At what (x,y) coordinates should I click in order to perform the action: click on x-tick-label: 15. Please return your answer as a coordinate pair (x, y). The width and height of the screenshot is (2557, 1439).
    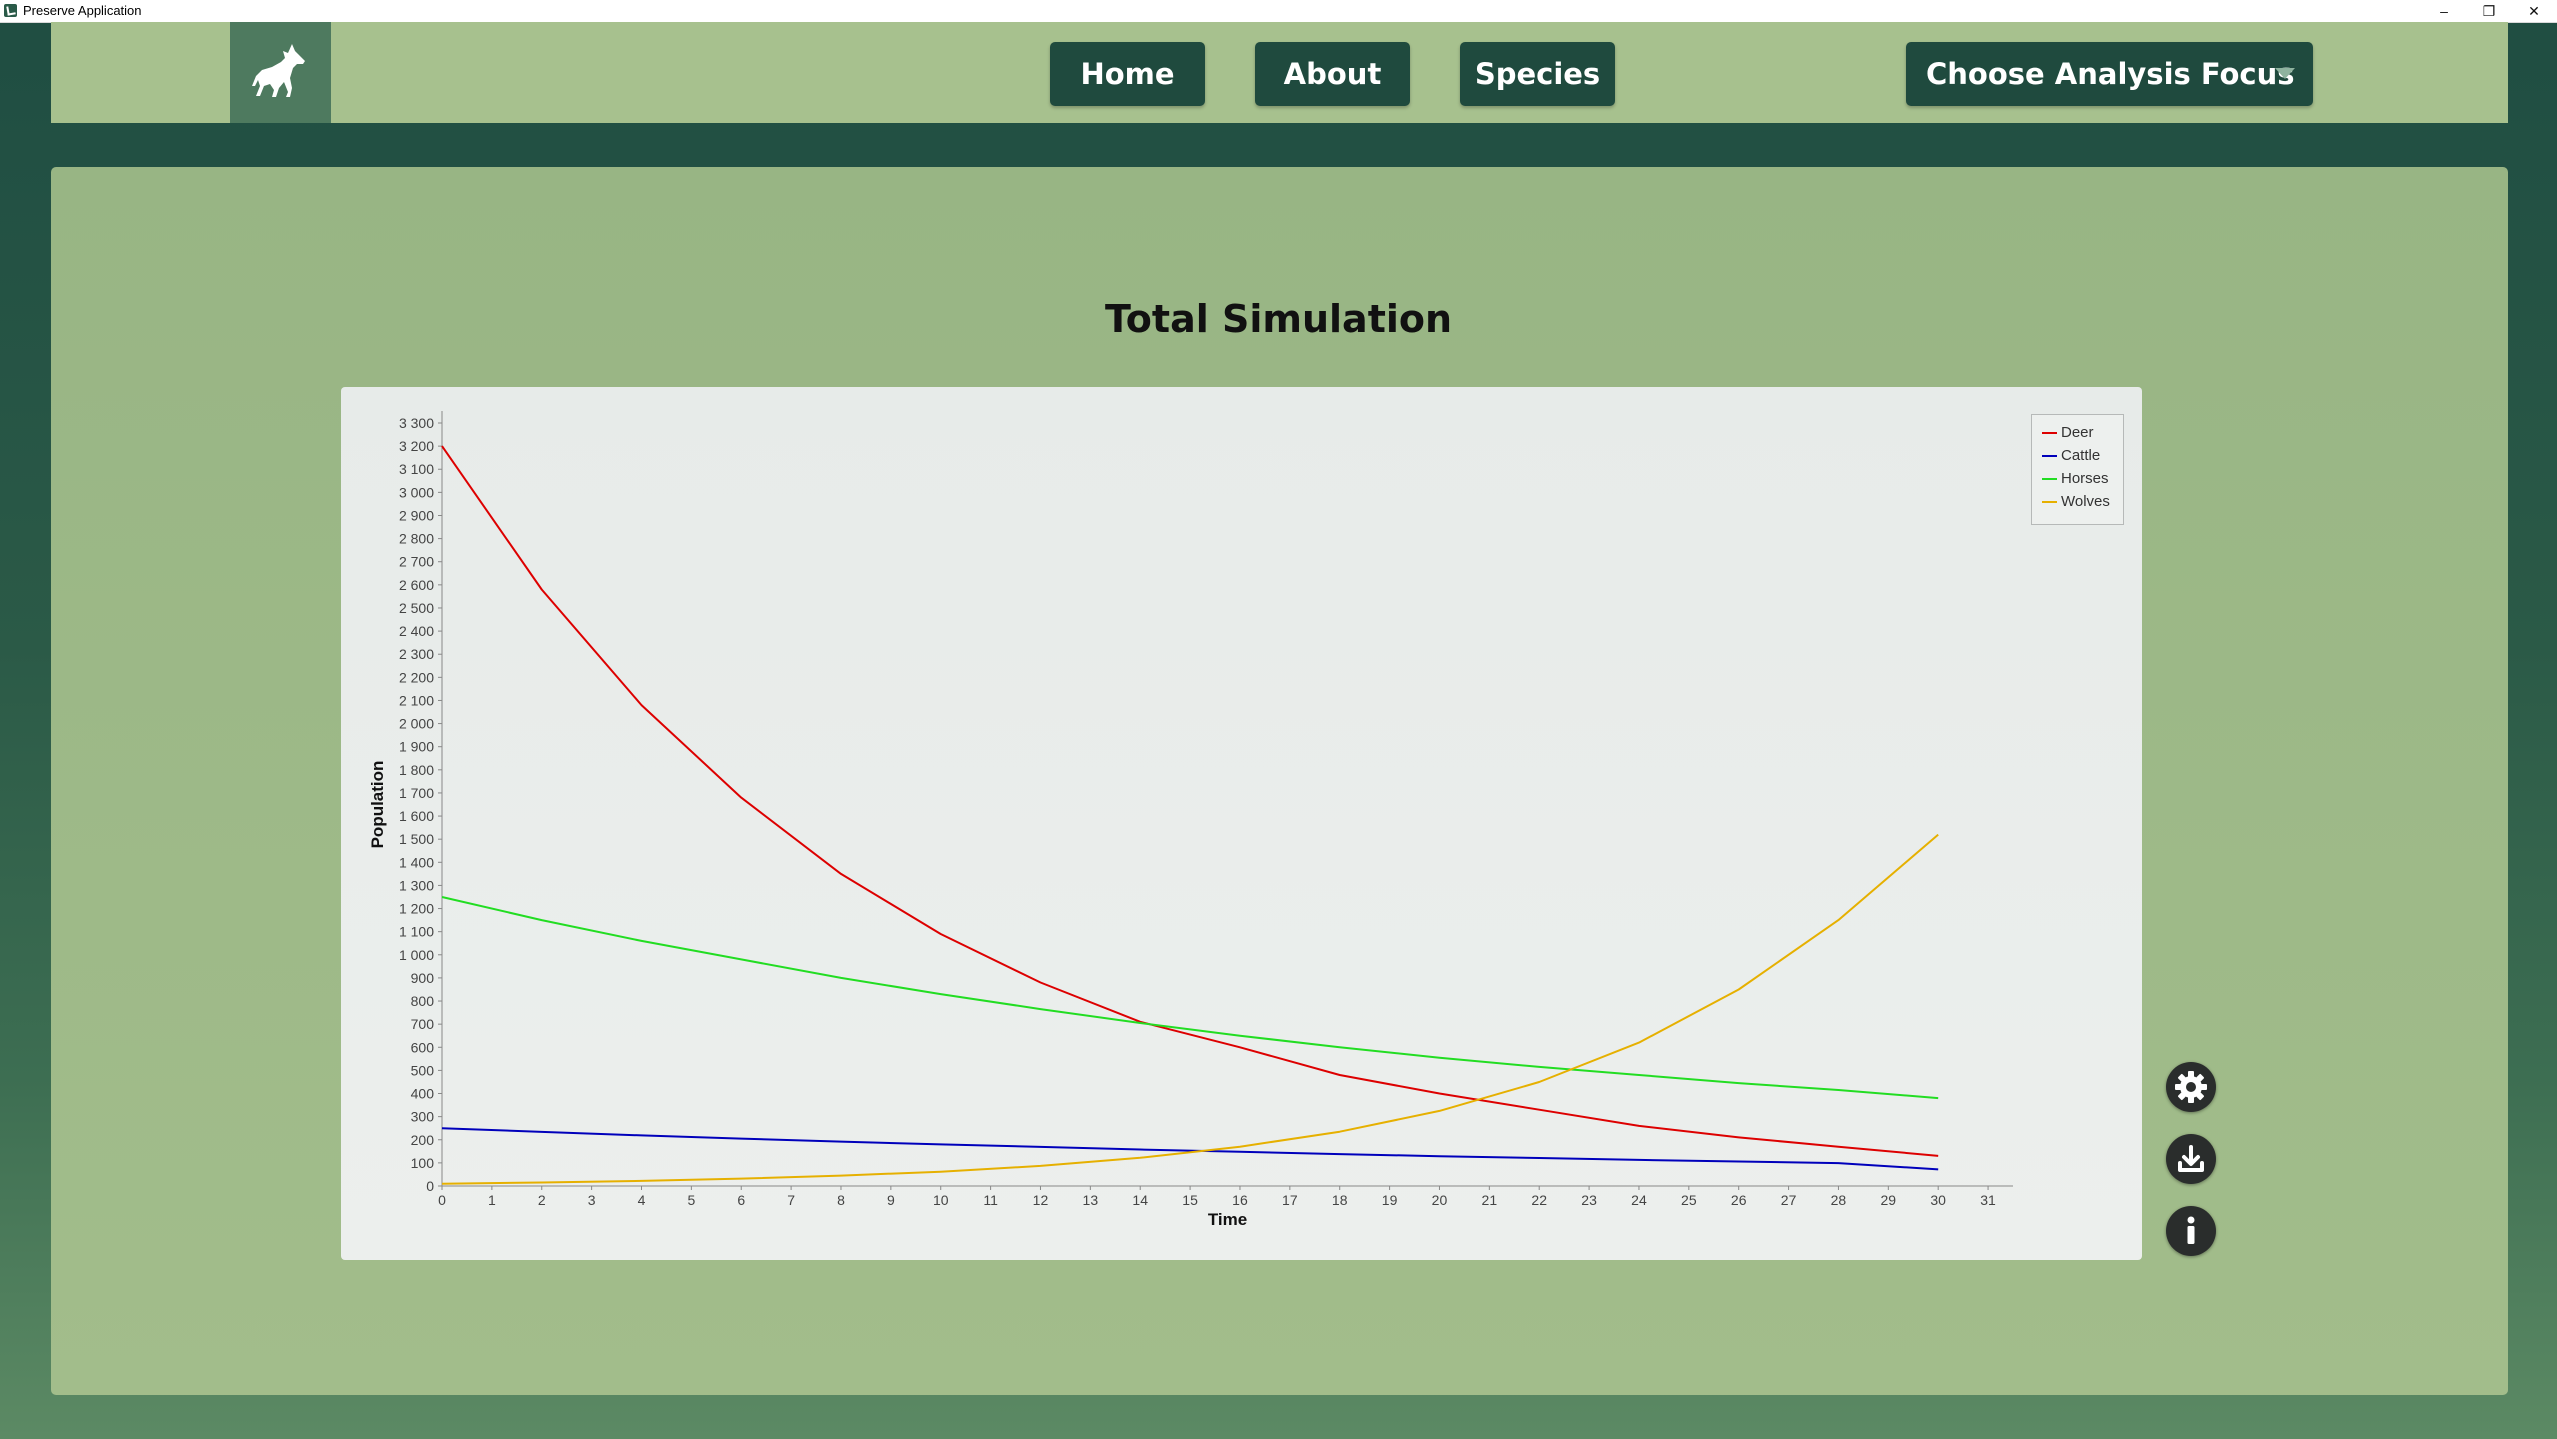
    Looking at the image, I should click on (1190, 1200).